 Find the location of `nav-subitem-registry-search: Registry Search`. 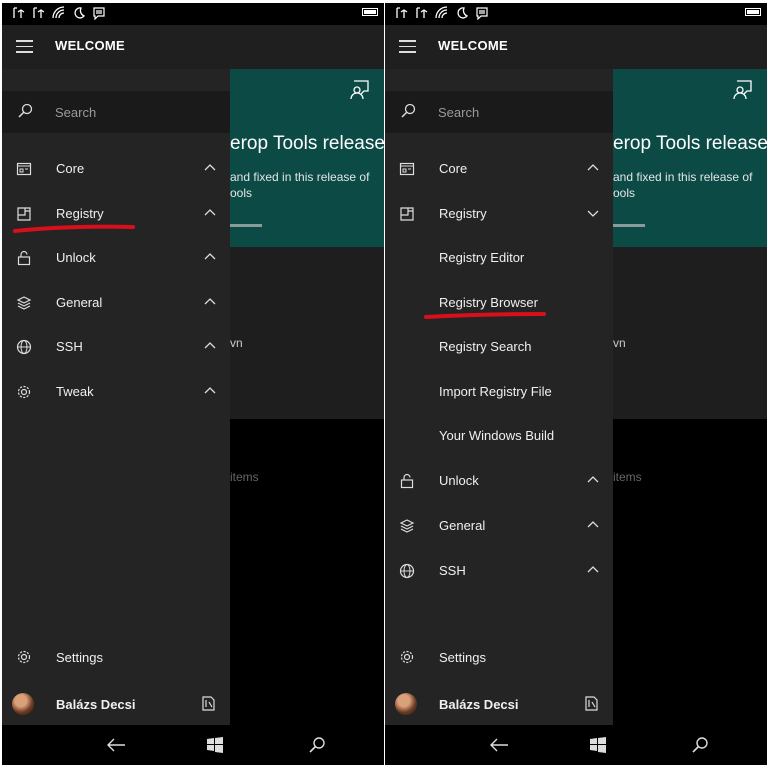

nav-subitem-registry-search: Registry Search is located at coordinates (499, 347).